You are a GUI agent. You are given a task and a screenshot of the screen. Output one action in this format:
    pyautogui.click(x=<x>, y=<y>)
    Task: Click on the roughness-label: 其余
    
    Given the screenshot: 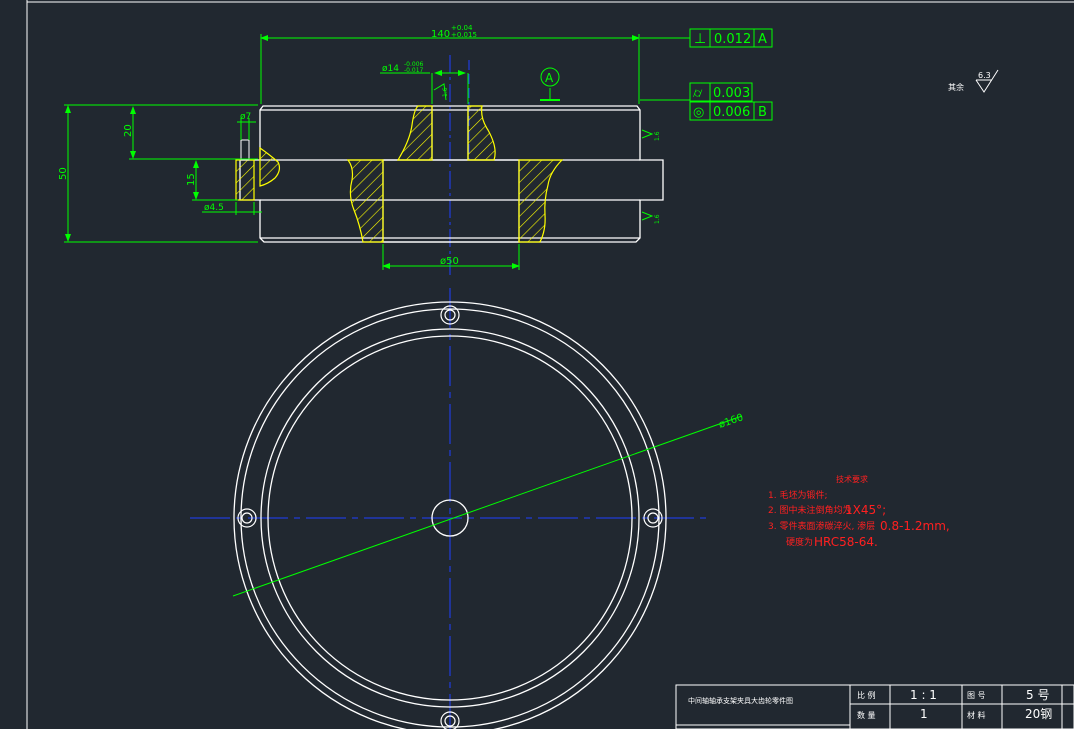 What is the action you would take?
    pyautogui.click(x=956, y=87)
    